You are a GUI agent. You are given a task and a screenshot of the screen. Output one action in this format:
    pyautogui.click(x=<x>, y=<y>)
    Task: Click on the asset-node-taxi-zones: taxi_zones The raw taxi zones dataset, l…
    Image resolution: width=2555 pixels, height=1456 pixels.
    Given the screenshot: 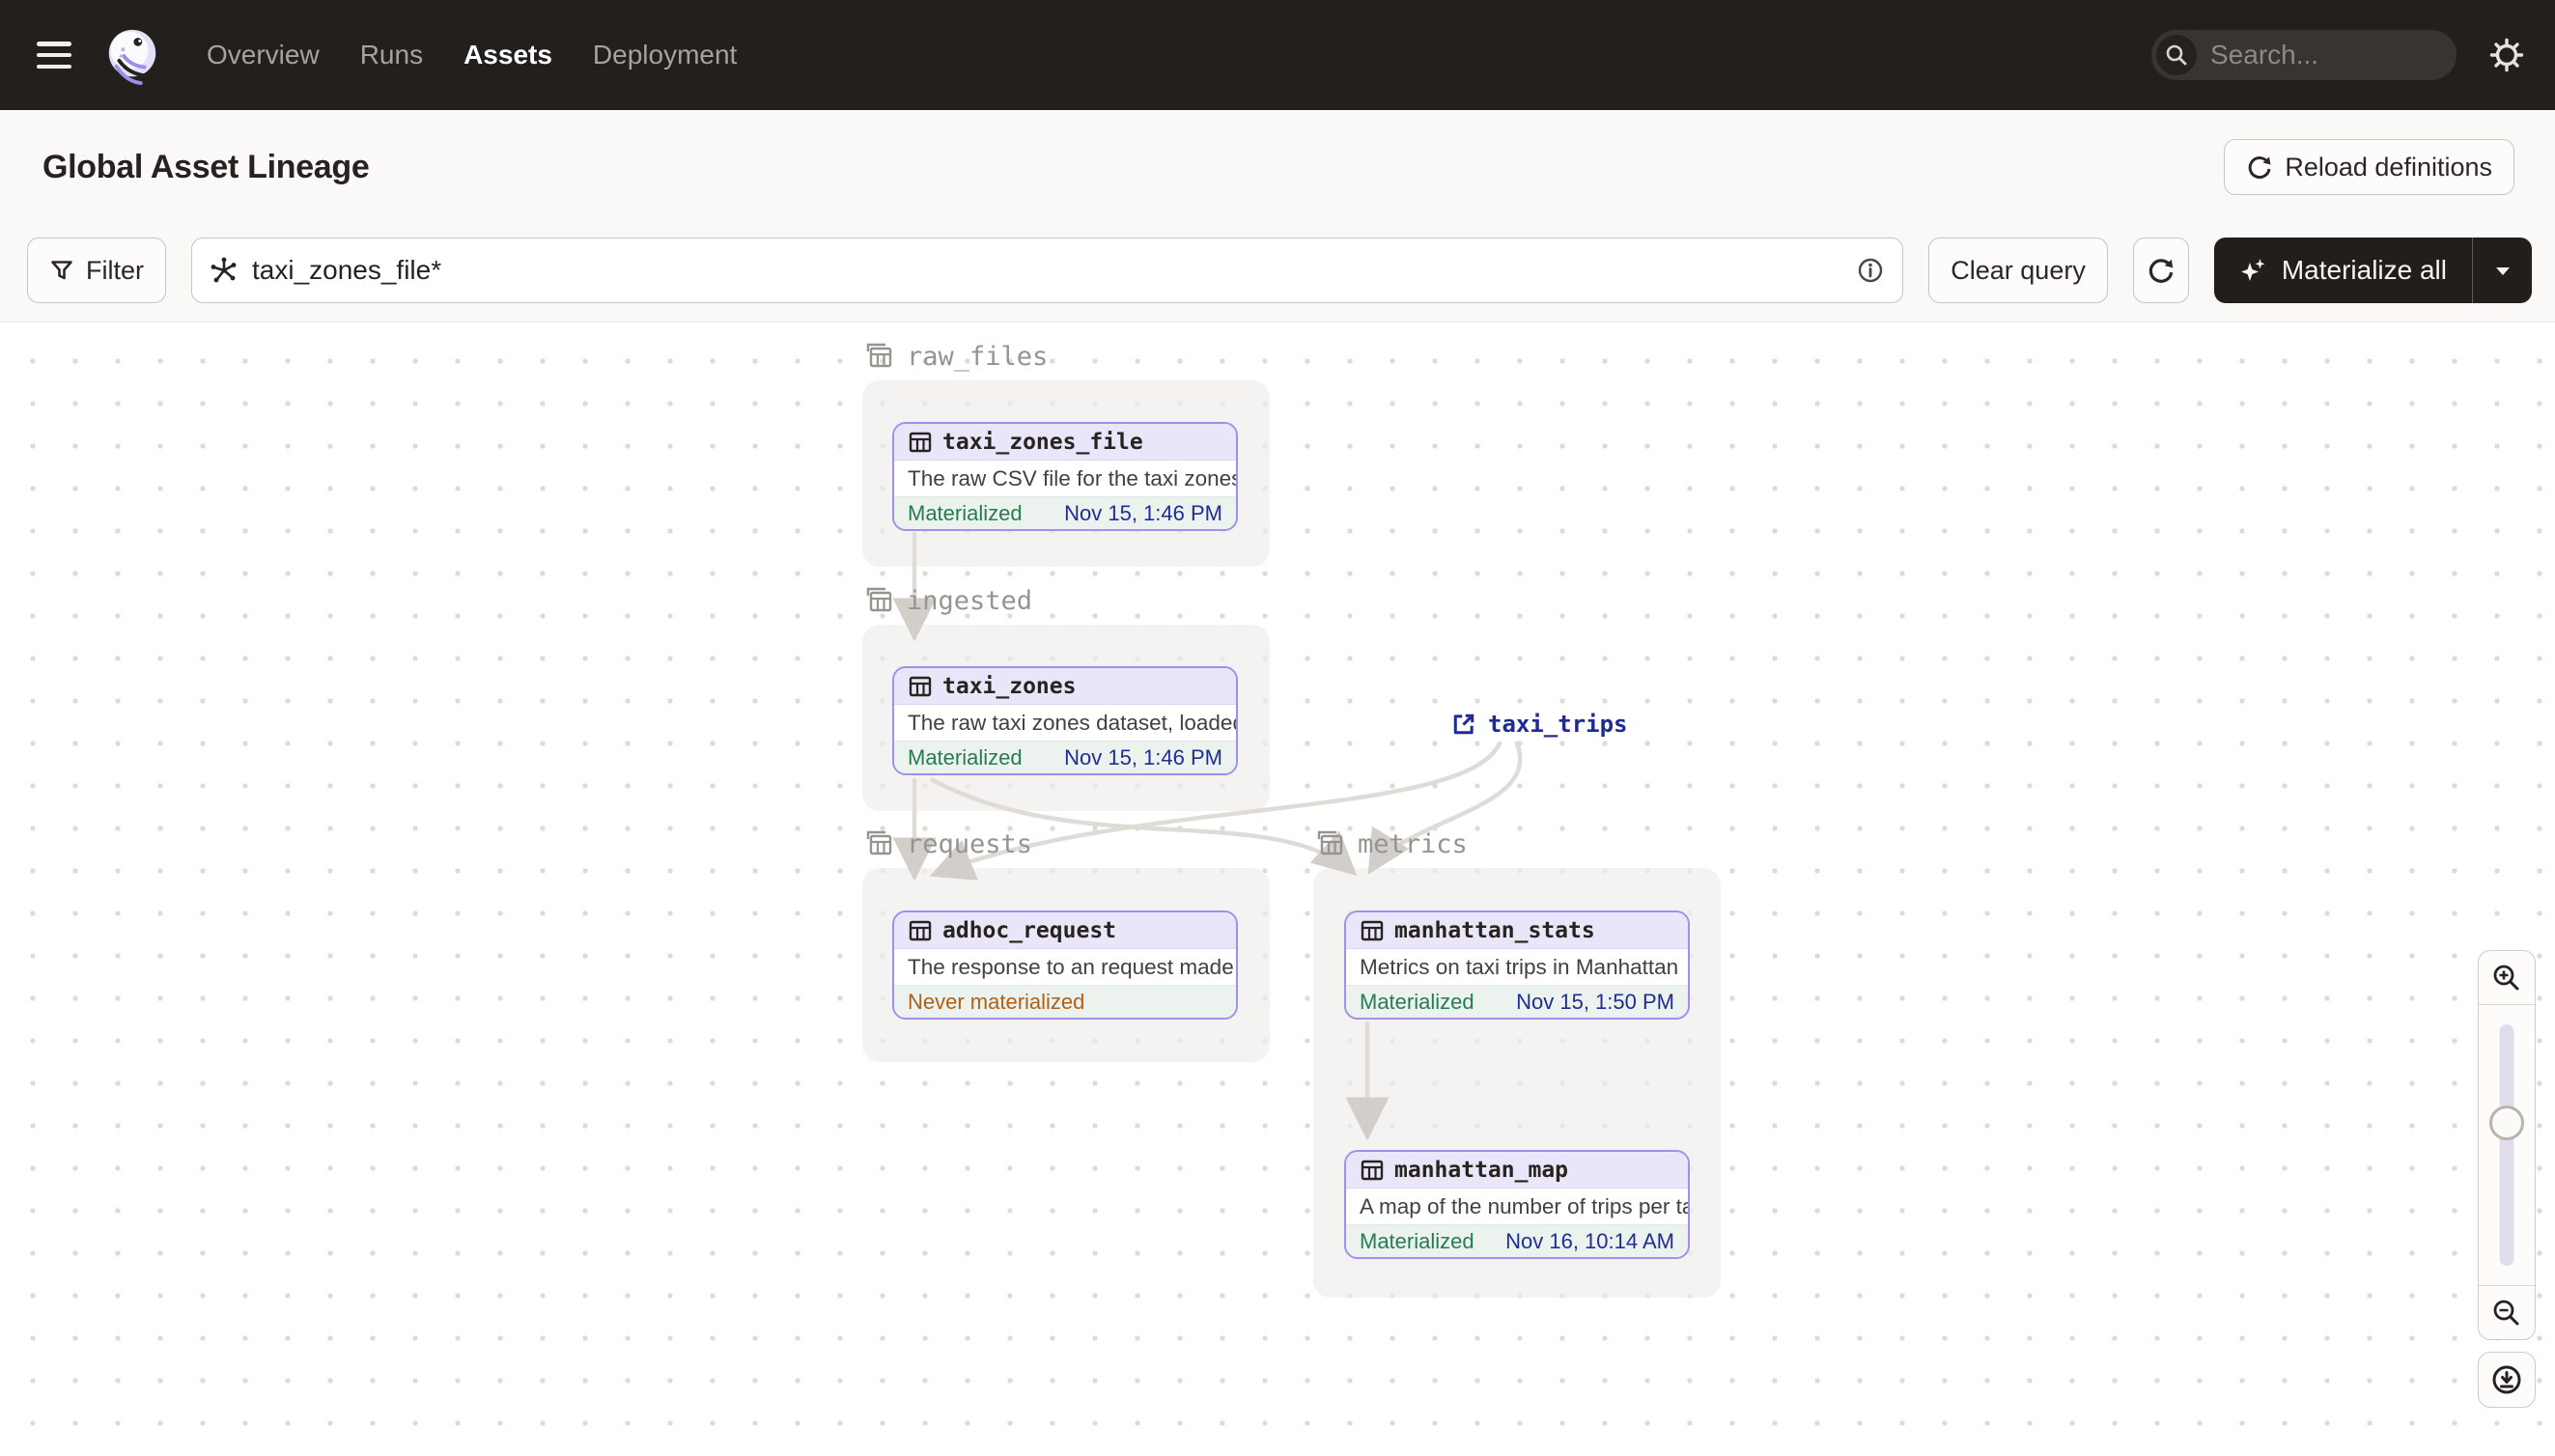 What is the action you would take?
    pyautogui.click(x=1065, y=721)
    